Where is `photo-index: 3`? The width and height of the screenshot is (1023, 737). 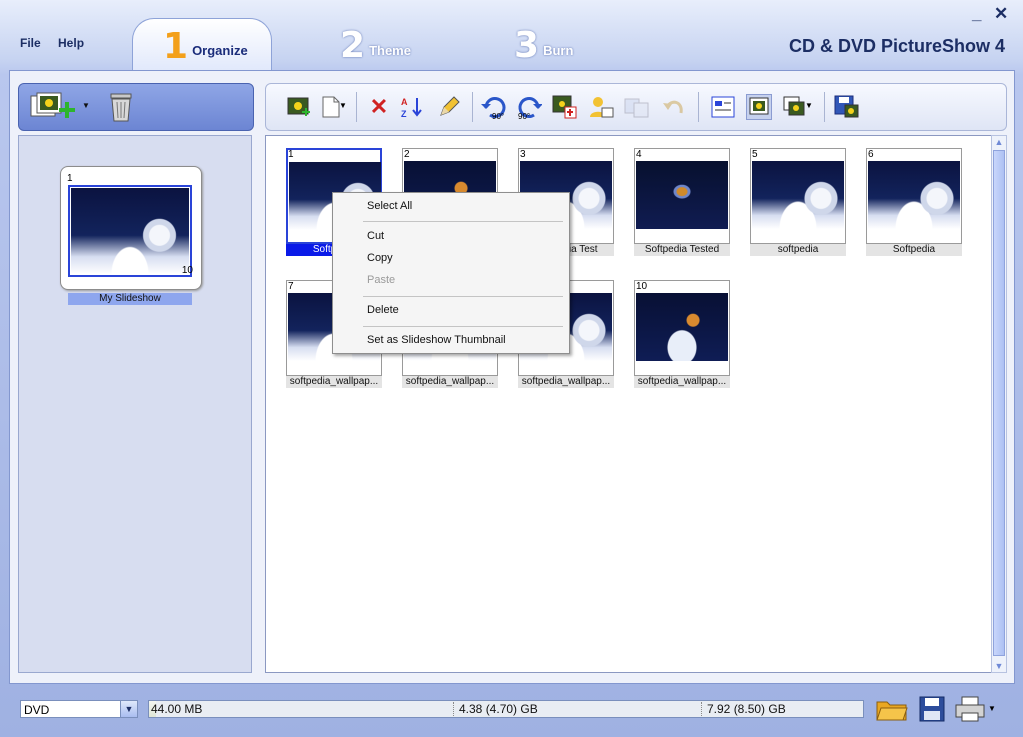
photo-index: 3 is located at coordinates (523, 154).